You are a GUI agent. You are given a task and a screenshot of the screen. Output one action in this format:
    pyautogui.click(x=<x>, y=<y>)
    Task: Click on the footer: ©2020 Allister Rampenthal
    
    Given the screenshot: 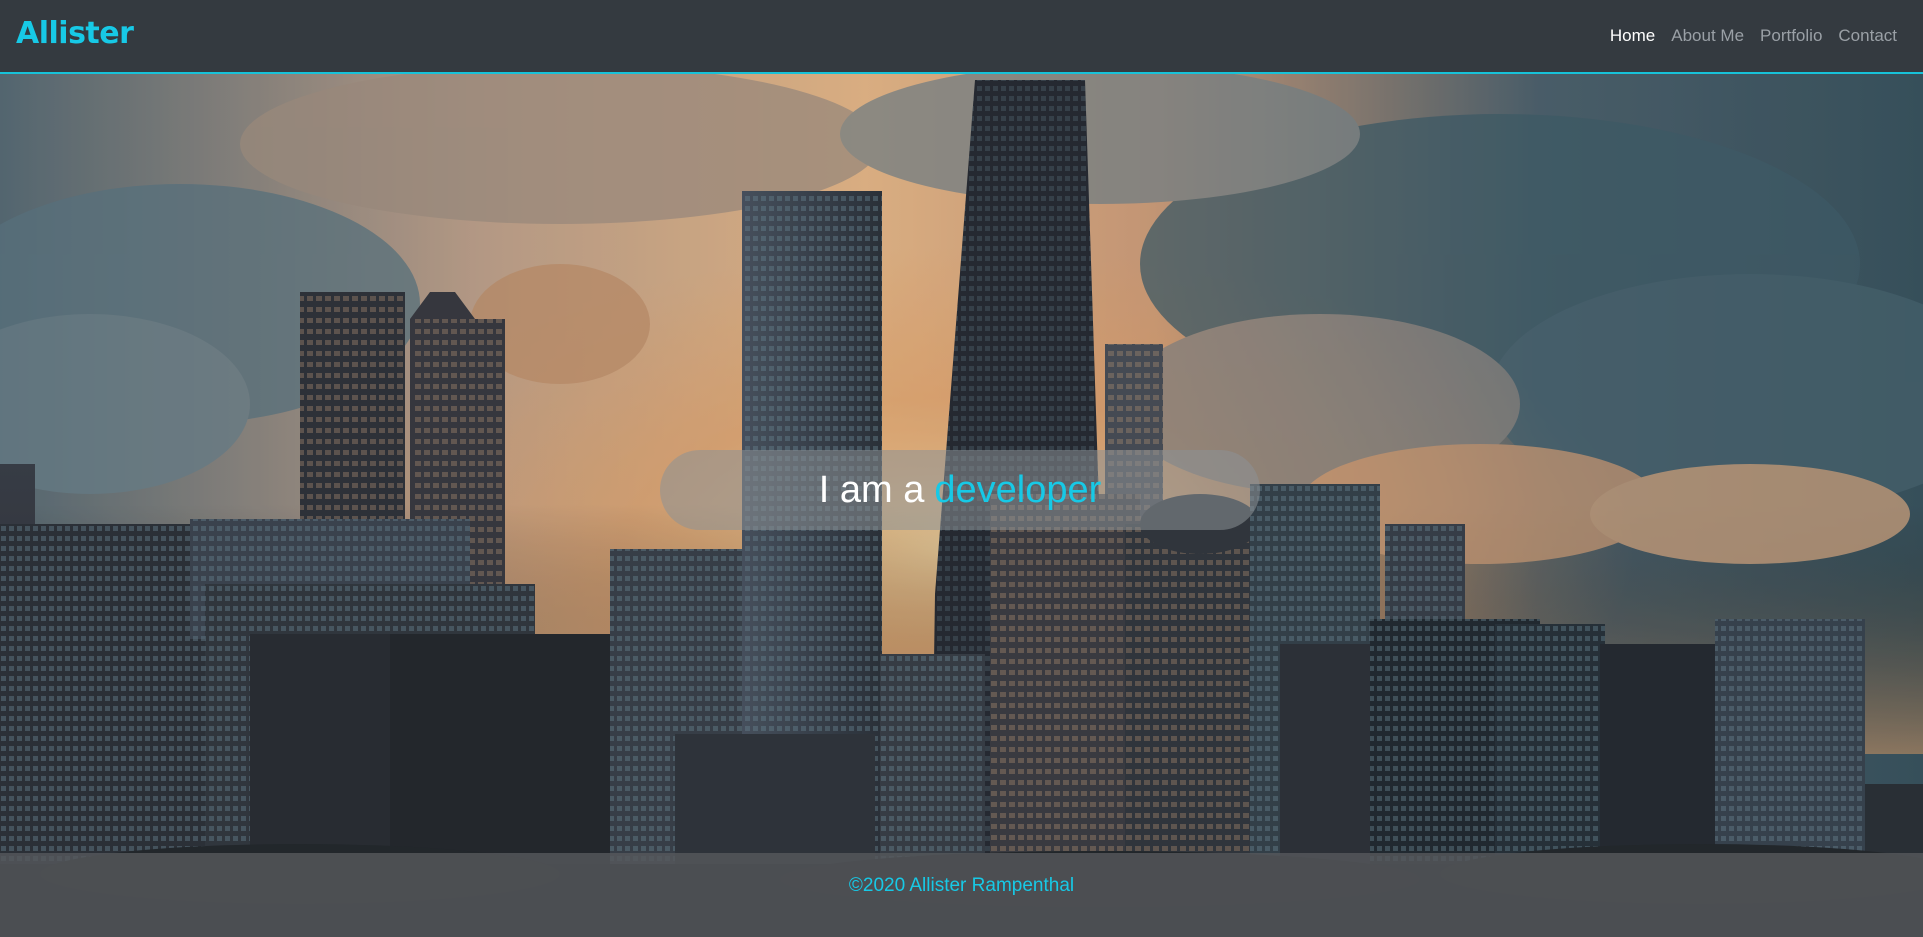 What is the action you would take?
    pyautogui.click(x=961, y=895)
    